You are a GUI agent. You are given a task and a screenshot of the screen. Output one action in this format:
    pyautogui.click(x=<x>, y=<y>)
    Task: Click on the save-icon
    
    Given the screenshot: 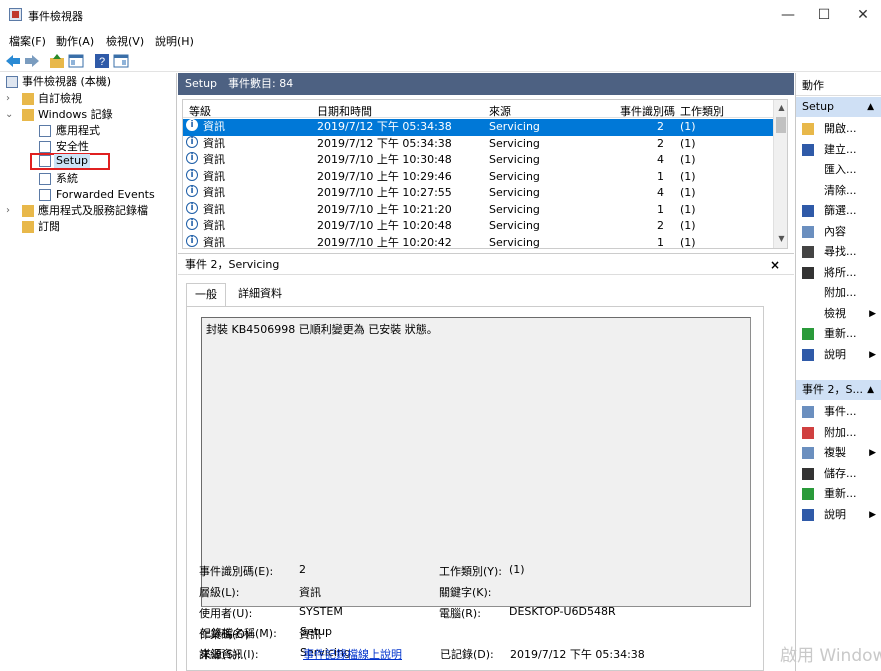 What is the action you would take?
    pyautogui.click(x=808, y=473)
    